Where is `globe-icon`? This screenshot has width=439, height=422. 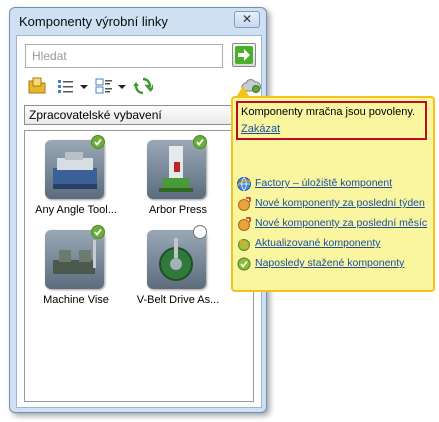
globe-icon is located at coordinates (244, 184).